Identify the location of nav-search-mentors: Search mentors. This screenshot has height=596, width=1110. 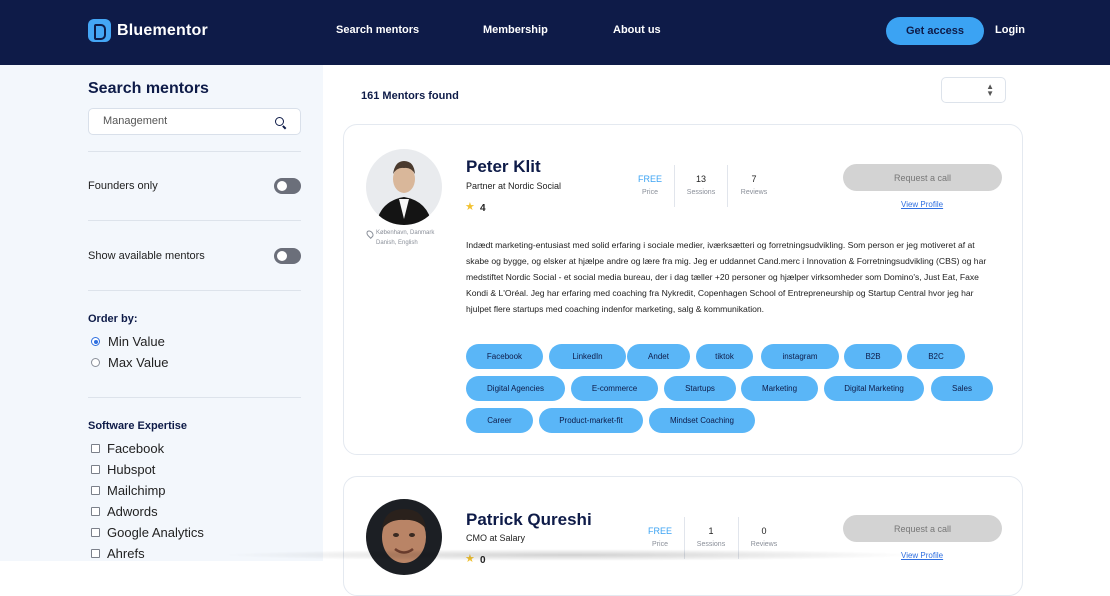
(377, 30).